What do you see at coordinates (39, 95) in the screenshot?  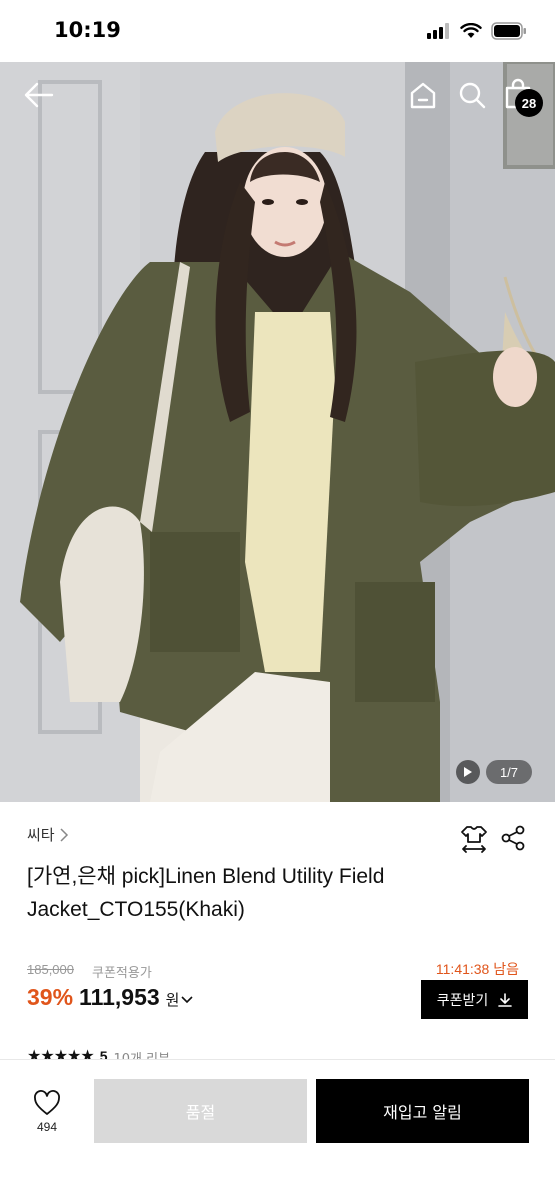 I see `back-arrow-icon` at bounding box center [39, 95].